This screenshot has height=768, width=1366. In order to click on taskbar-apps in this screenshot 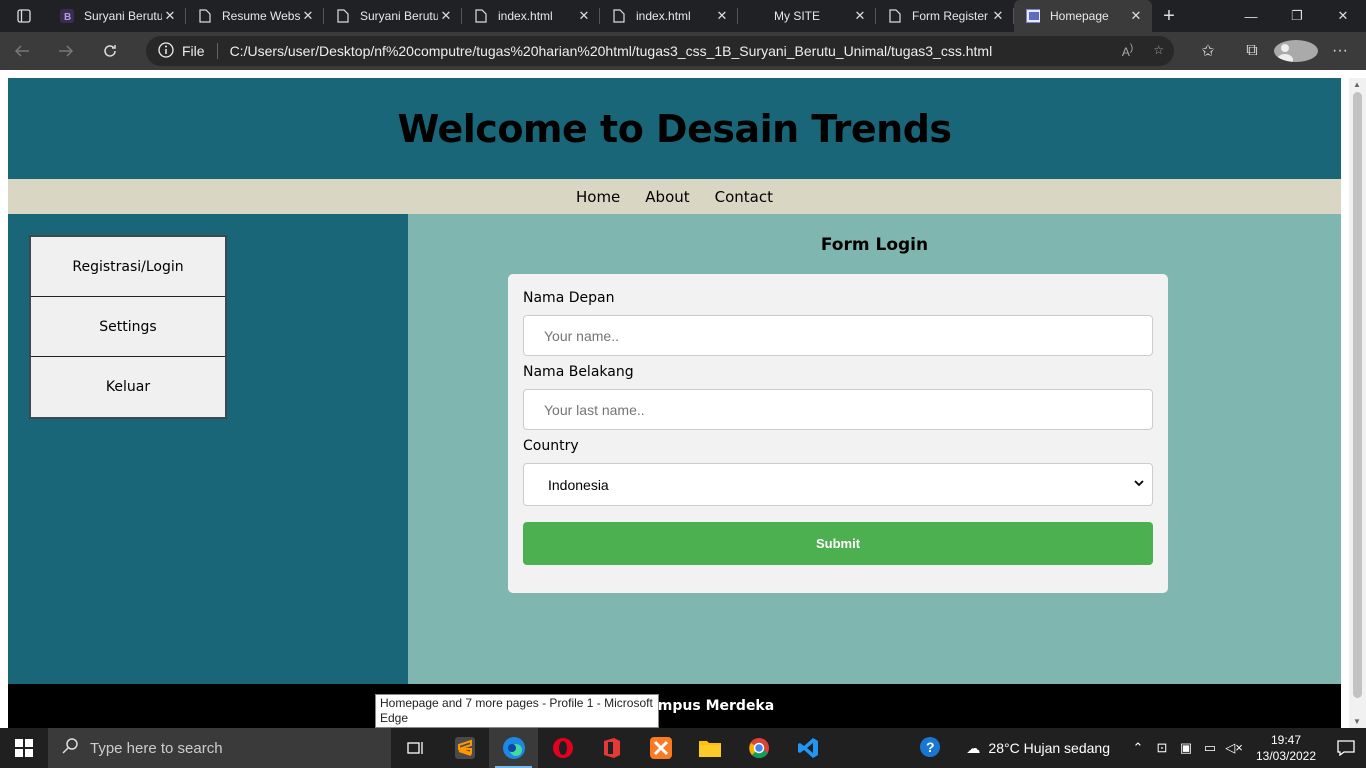, I will do `click(611, 748)`.